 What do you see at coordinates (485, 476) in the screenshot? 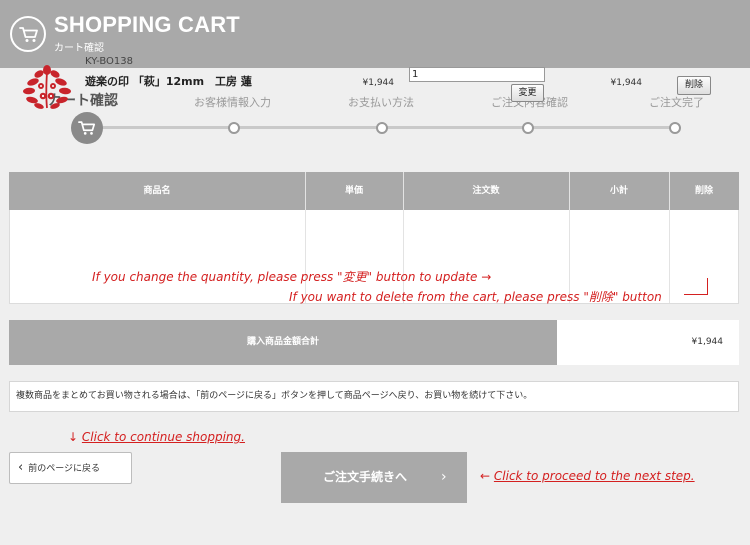
I see `left-arrow-icon: ←` at bounding box center [485, 476].